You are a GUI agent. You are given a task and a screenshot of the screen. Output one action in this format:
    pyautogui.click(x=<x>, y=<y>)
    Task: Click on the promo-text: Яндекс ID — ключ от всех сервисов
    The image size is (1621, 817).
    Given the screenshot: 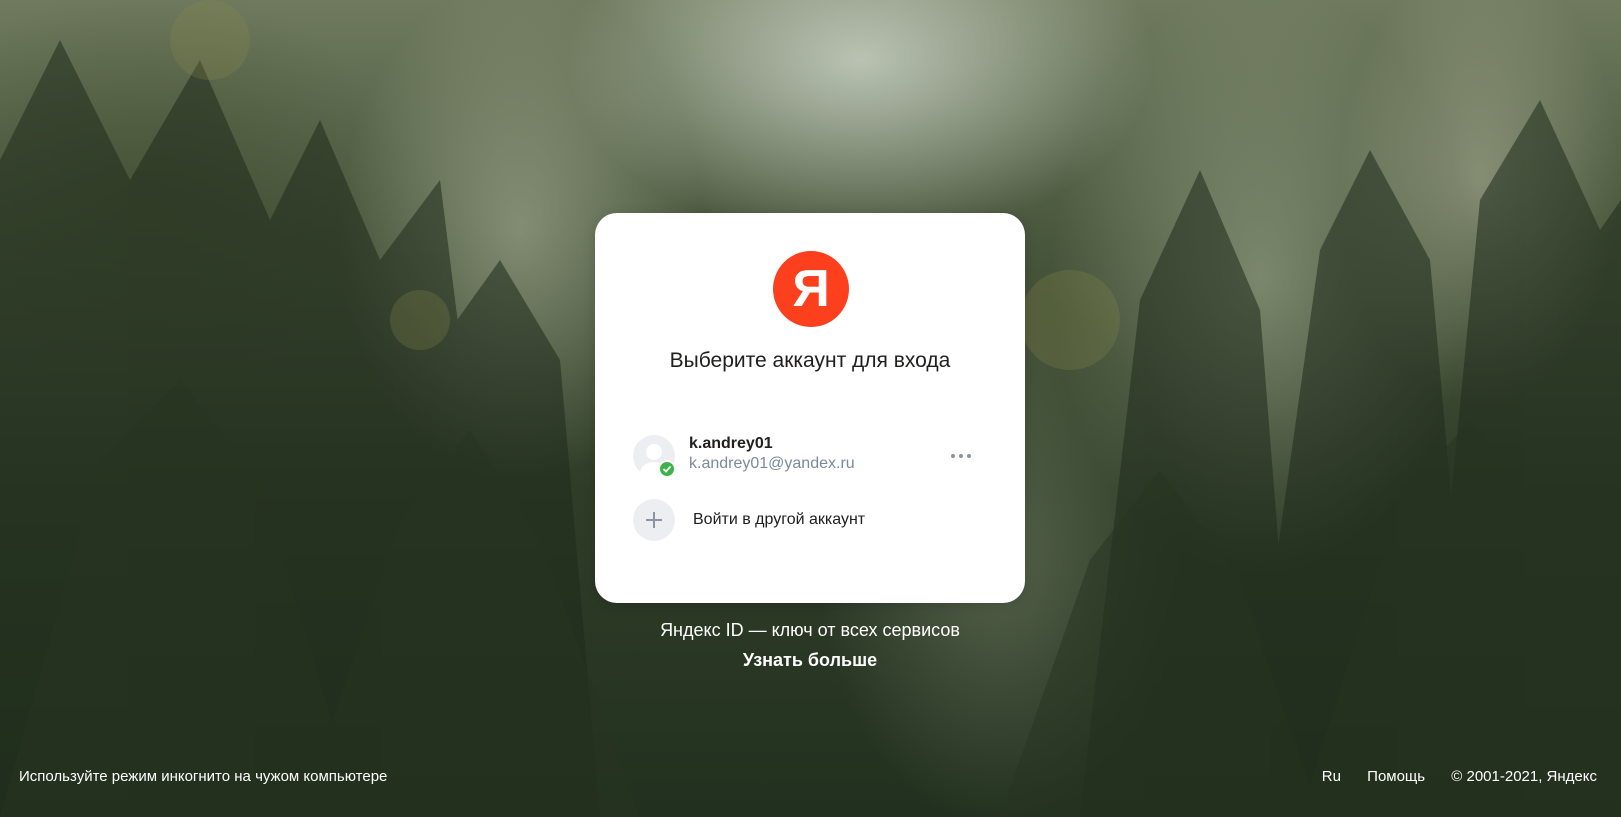 What is the action you would take?
    pyautogui.click(x=810, y=630)
    